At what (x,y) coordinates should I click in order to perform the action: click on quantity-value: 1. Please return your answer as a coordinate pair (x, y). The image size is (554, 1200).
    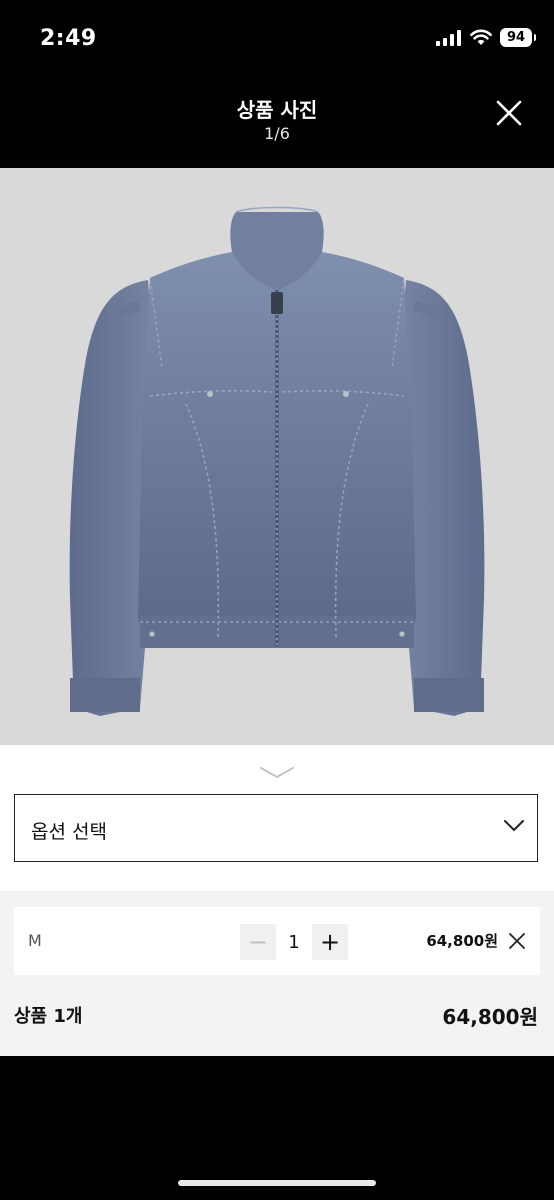
    Looking at the image, I should click on (294, 942).